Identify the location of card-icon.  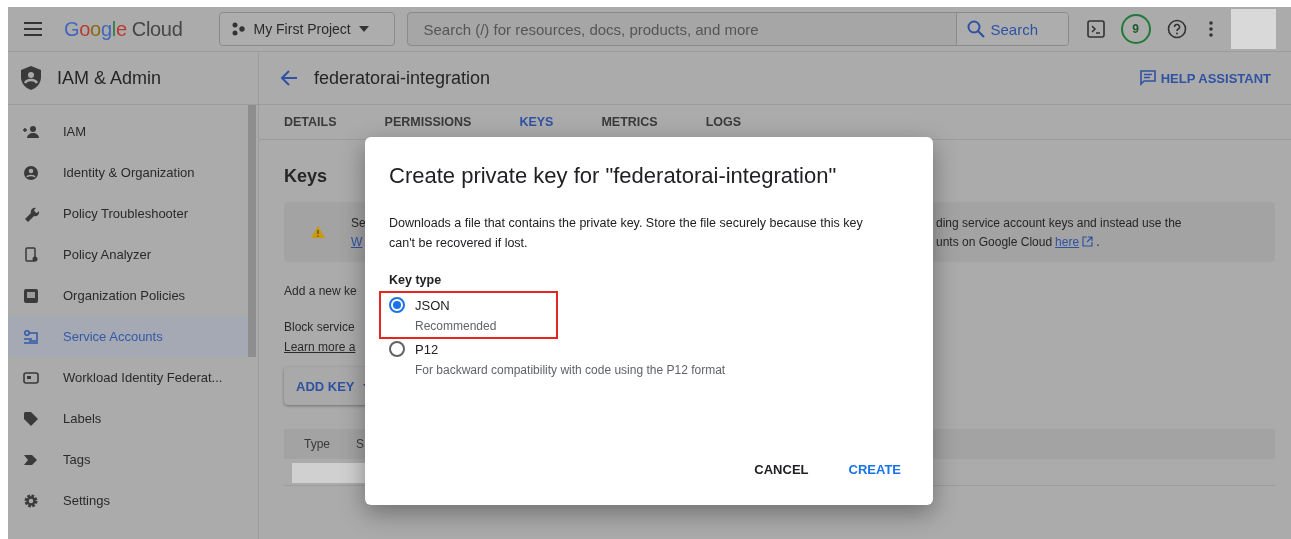
(31, 377).